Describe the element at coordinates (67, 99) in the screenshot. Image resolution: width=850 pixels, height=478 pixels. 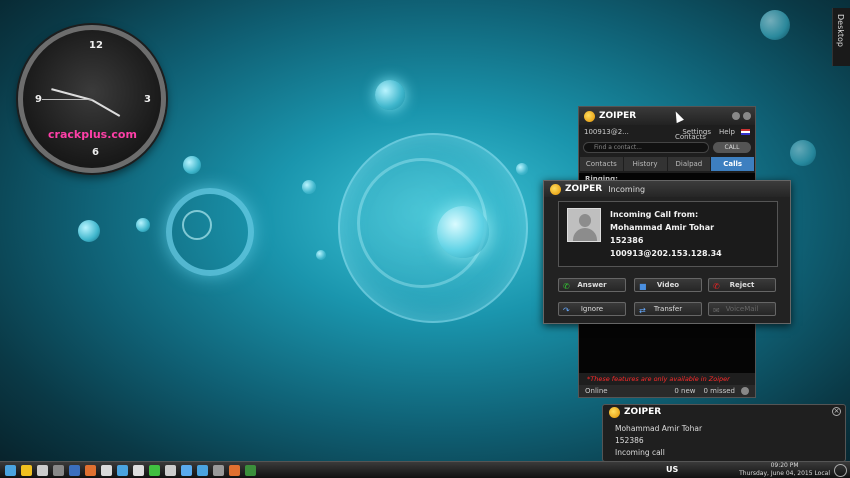
I see `clock-second-hand` at that location.